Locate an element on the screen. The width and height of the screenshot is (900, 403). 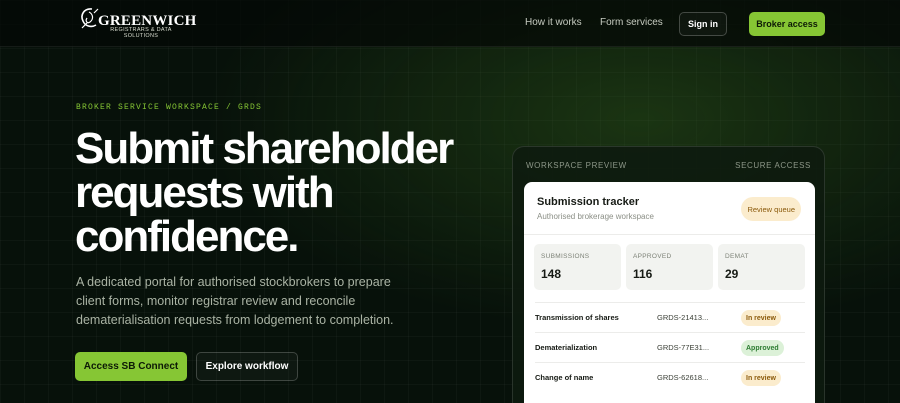
stat-value: 148 is located at coordinates (551, 274).